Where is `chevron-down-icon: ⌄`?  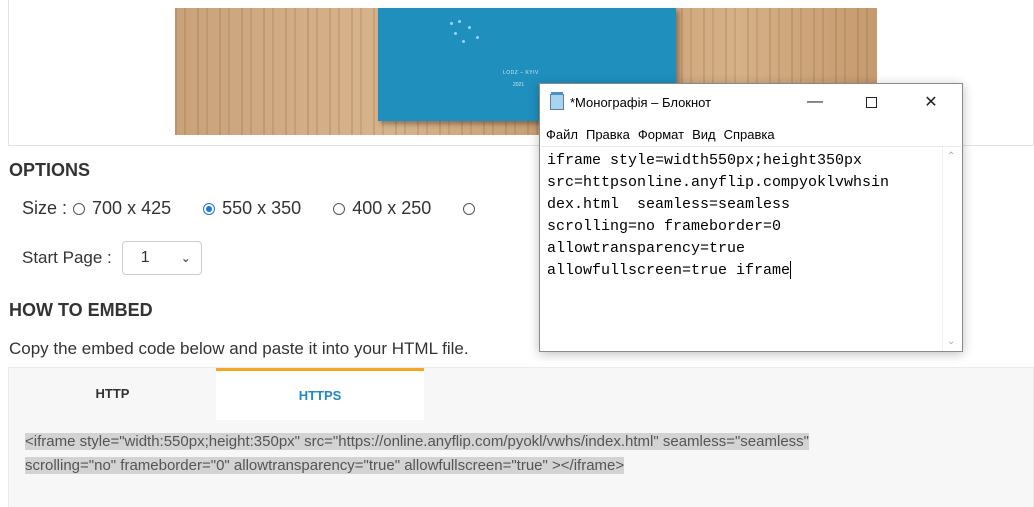 chevron-down-icon: ⌄ is located at coordinates (185, 258).